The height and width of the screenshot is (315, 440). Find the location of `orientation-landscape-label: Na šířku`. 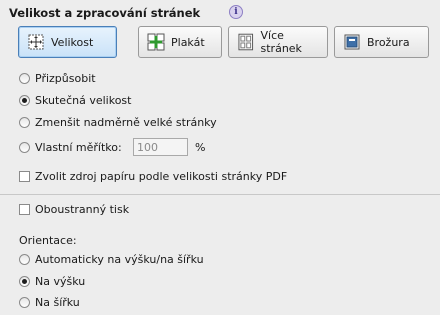

orientation-landscape-label: Na šířku is located at coordinates (57, 302).